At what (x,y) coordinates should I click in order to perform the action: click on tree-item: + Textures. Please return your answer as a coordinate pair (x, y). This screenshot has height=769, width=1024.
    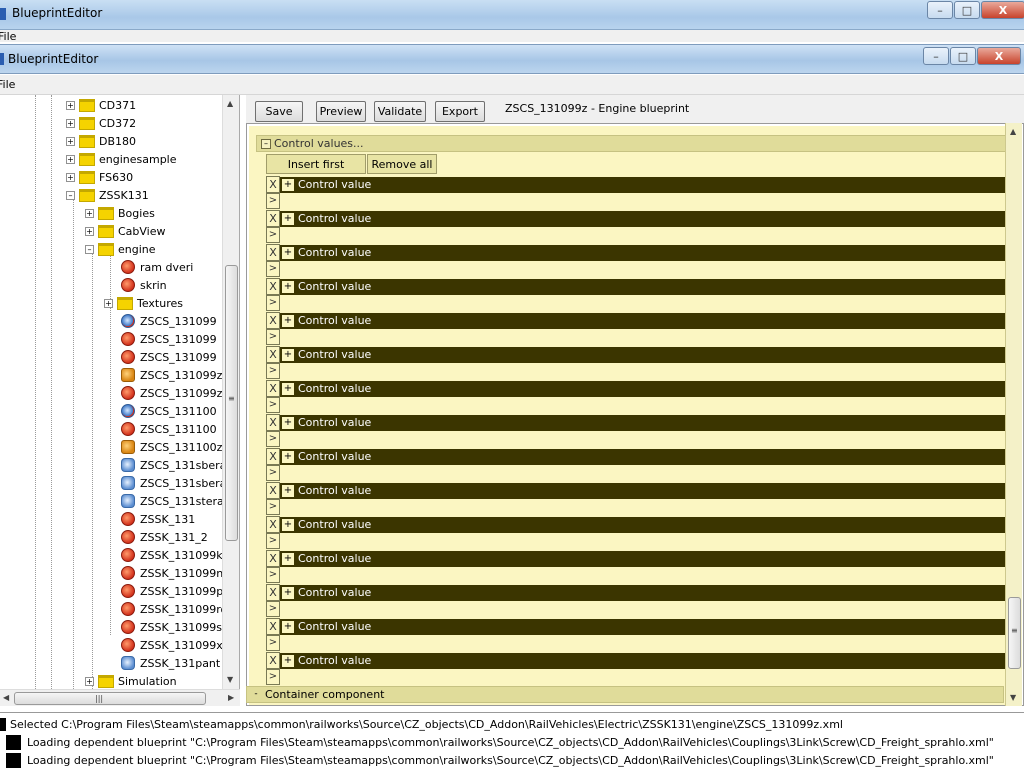
    Looking at the image, I should click on (143, 303).